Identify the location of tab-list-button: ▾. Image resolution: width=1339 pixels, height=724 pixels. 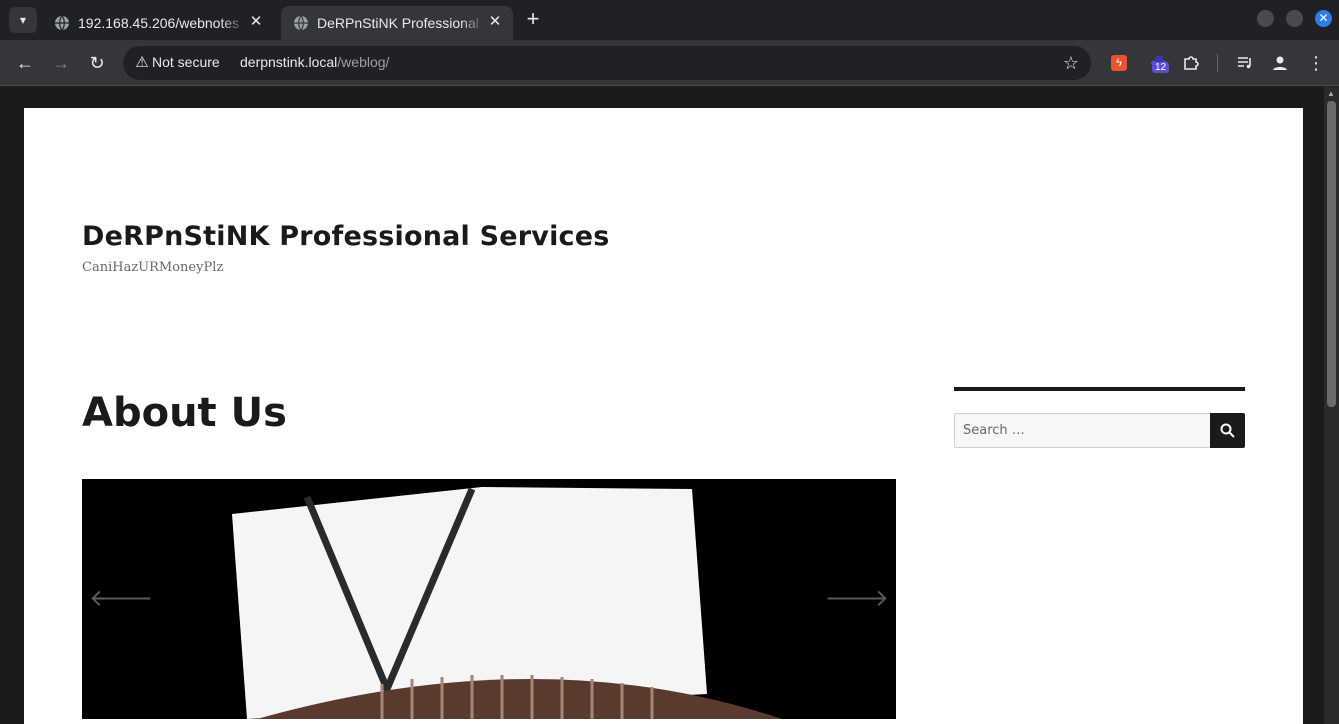
(23, 20).